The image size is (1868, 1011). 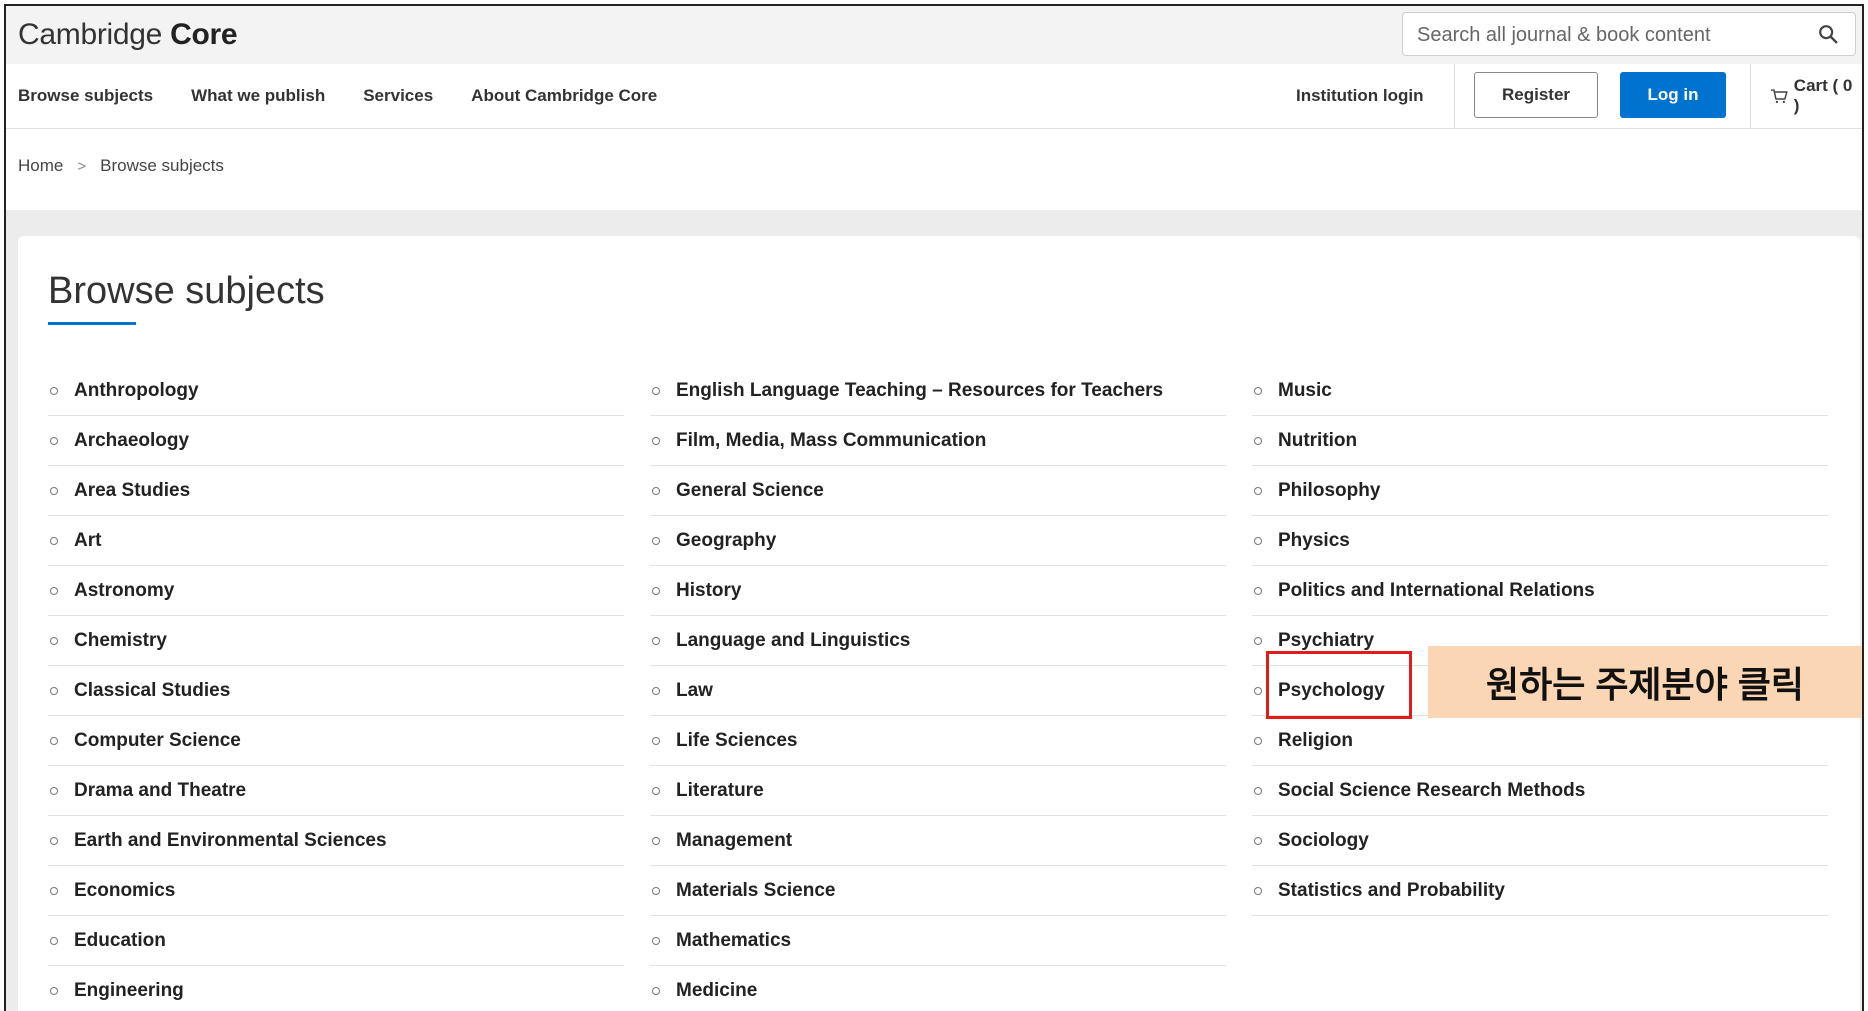 I want to click on subject-list-item: Language and Linguistics, so click(x=938, y=641).